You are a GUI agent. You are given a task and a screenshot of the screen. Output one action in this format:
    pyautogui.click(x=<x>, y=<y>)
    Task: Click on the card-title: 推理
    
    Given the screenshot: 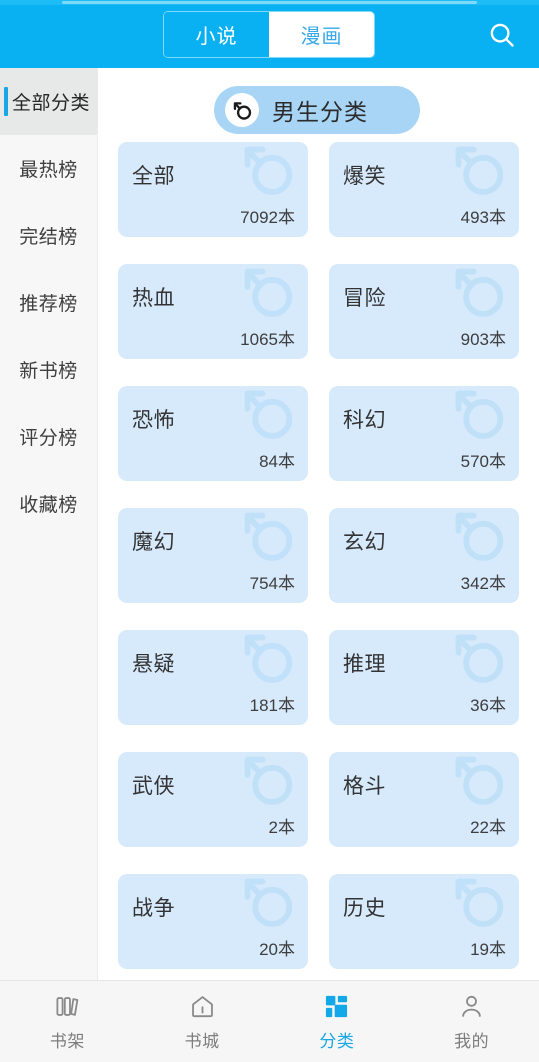 What is the action you would take?
    pyautogui.click(x=364, y=664)
    